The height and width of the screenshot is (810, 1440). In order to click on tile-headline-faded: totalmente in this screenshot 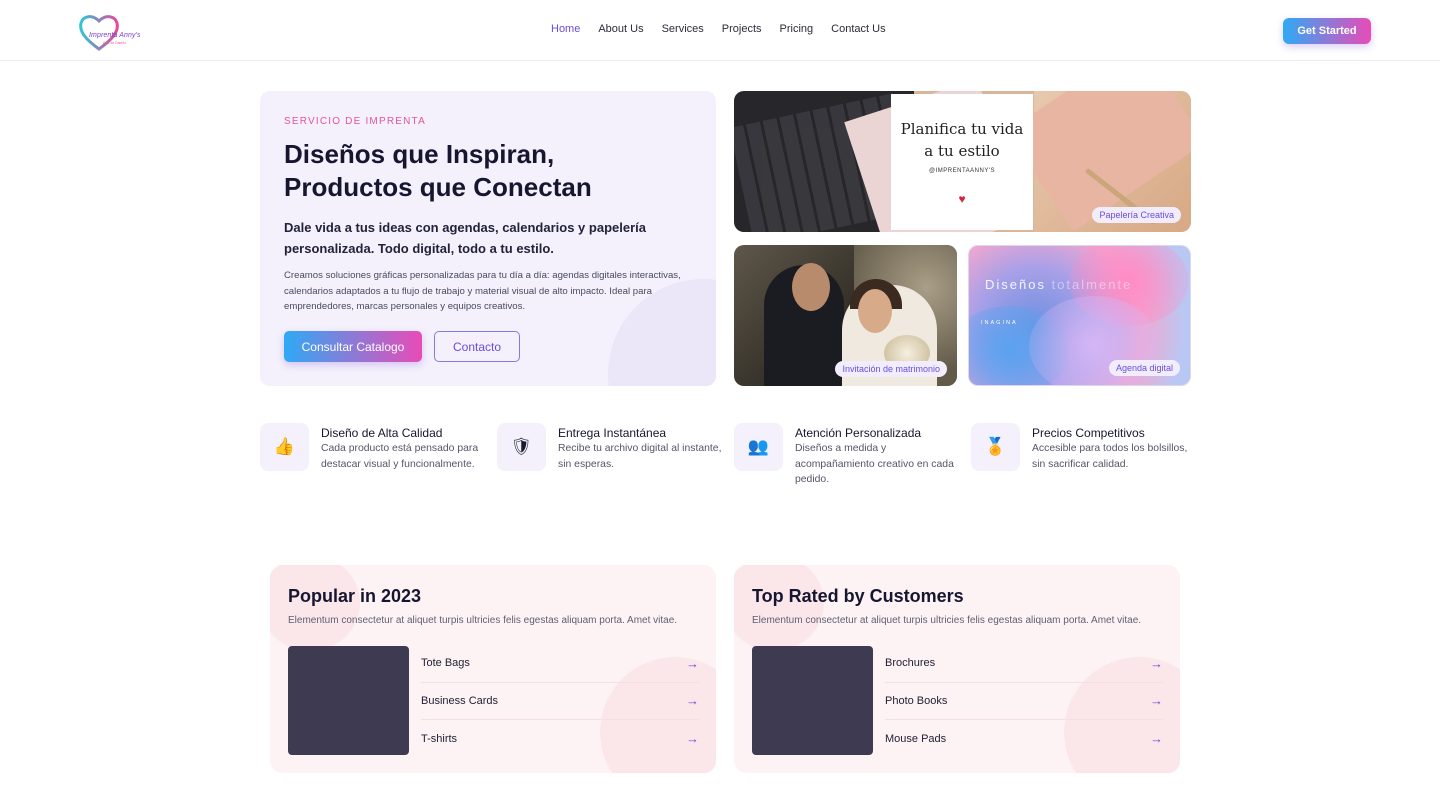, I will do `click(1092, 284)`.